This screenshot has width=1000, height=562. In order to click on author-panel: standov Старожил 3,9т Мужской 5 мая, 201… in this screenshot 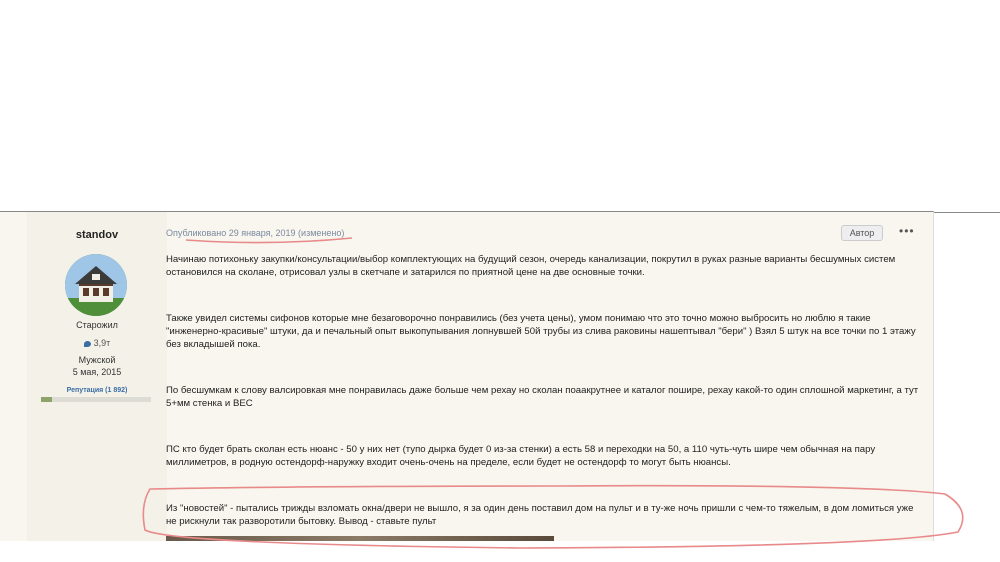, I will do `click(97, 376)`.